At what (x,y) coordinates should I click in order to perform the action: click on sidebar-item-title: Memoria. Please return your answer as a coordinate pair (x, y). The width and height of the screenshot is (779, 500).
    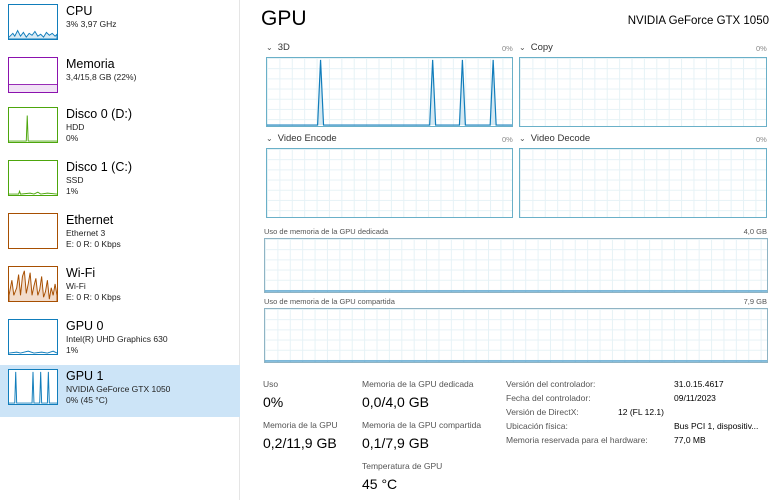
    Looking at the image, I should click on (90, 64).